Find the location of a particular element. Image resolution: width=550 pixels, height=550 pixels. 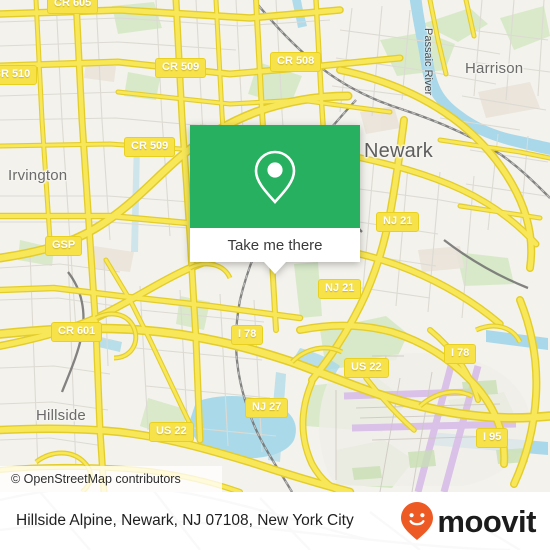

popup-footer: Take me there is located at coordinates (275, 251).